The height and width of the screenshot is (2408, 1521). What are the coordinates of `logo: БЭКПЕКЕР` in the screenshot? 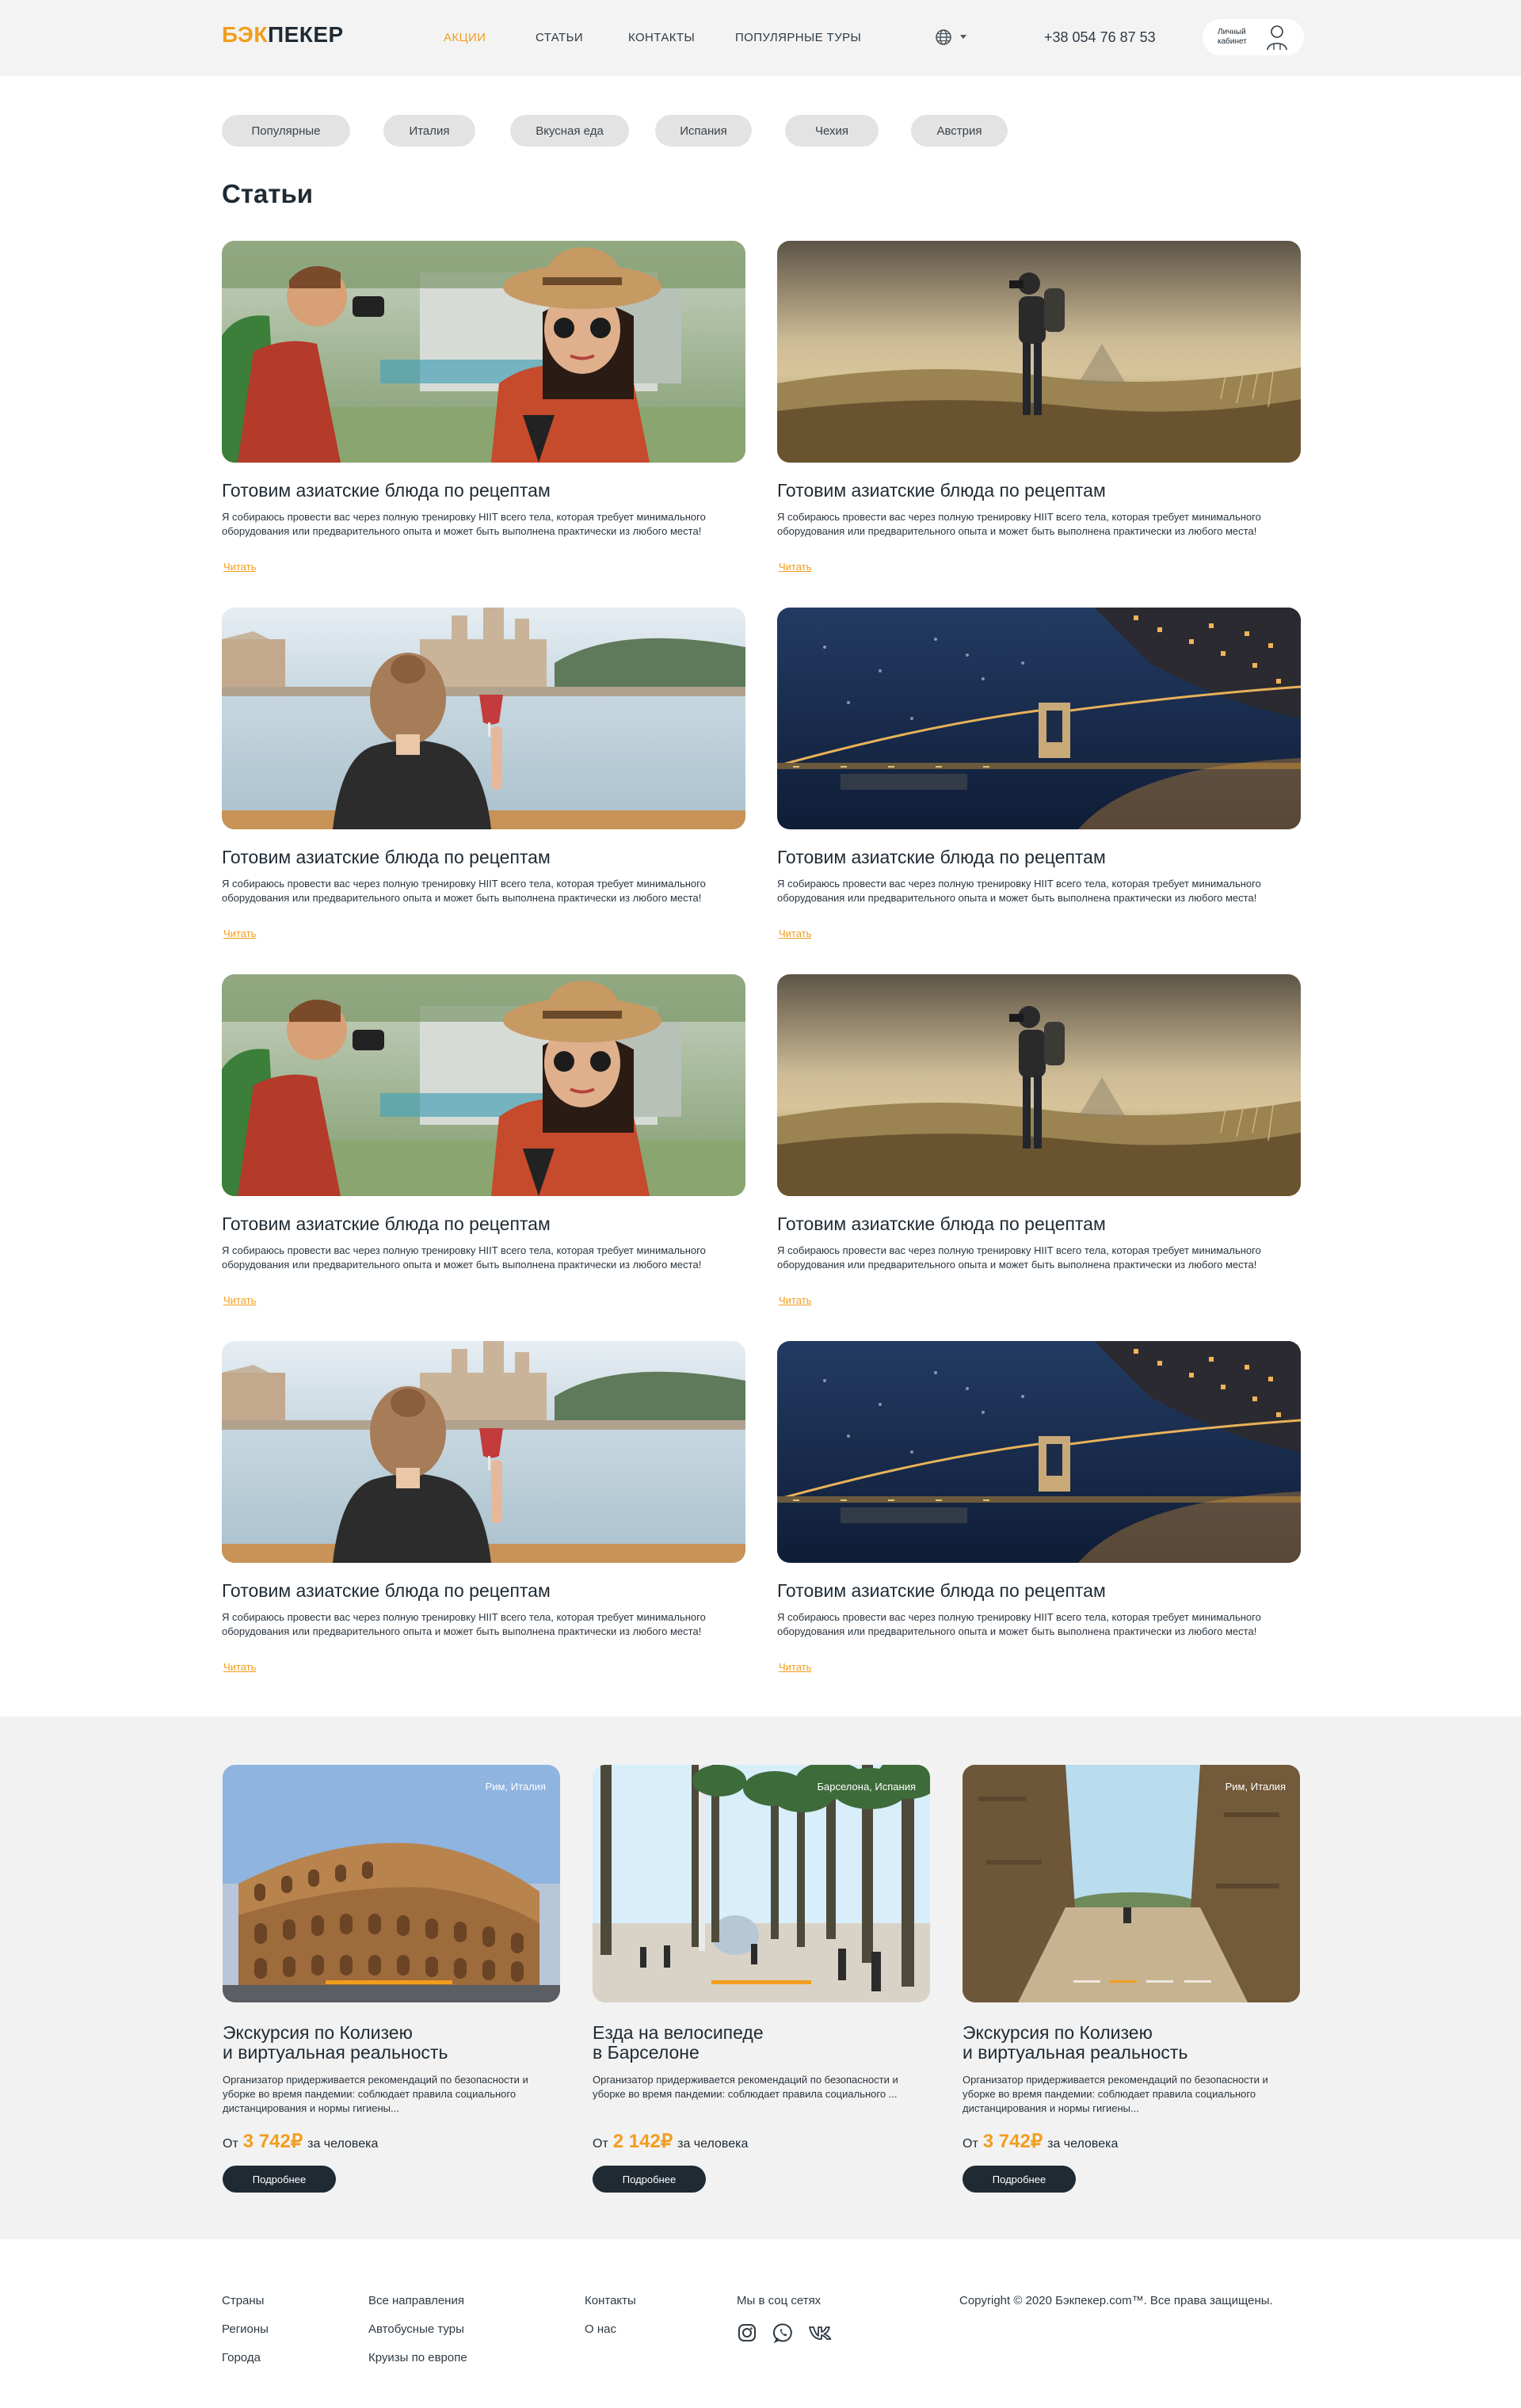 It's located at (283, 35).